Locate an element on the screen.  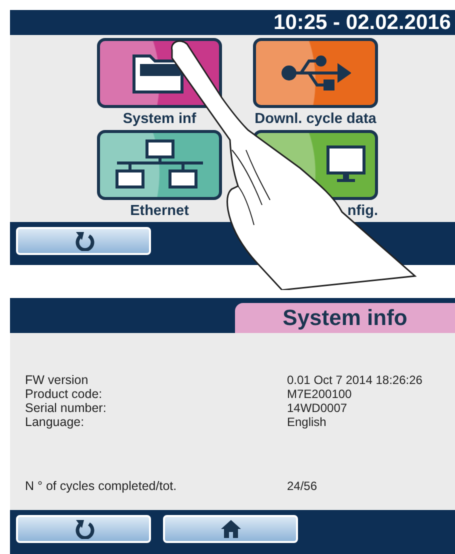
info-label: FW version is located at coordinates (57, 380).